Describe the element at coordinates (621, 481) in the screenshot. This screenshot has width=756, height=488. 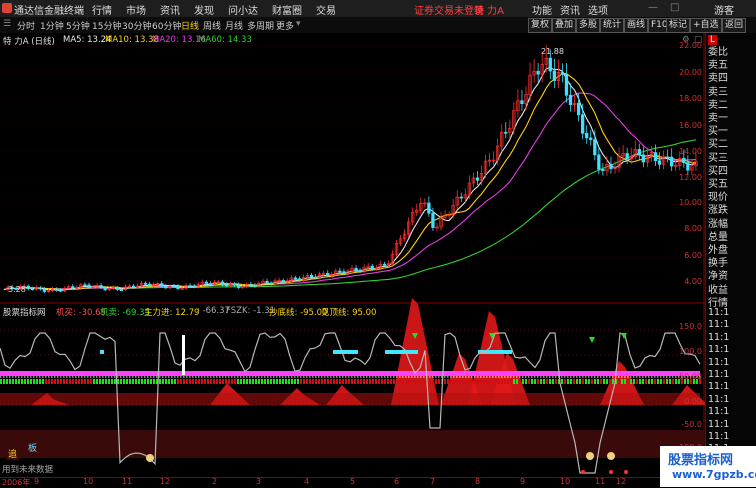
I see `date-tick: 12` at that location.